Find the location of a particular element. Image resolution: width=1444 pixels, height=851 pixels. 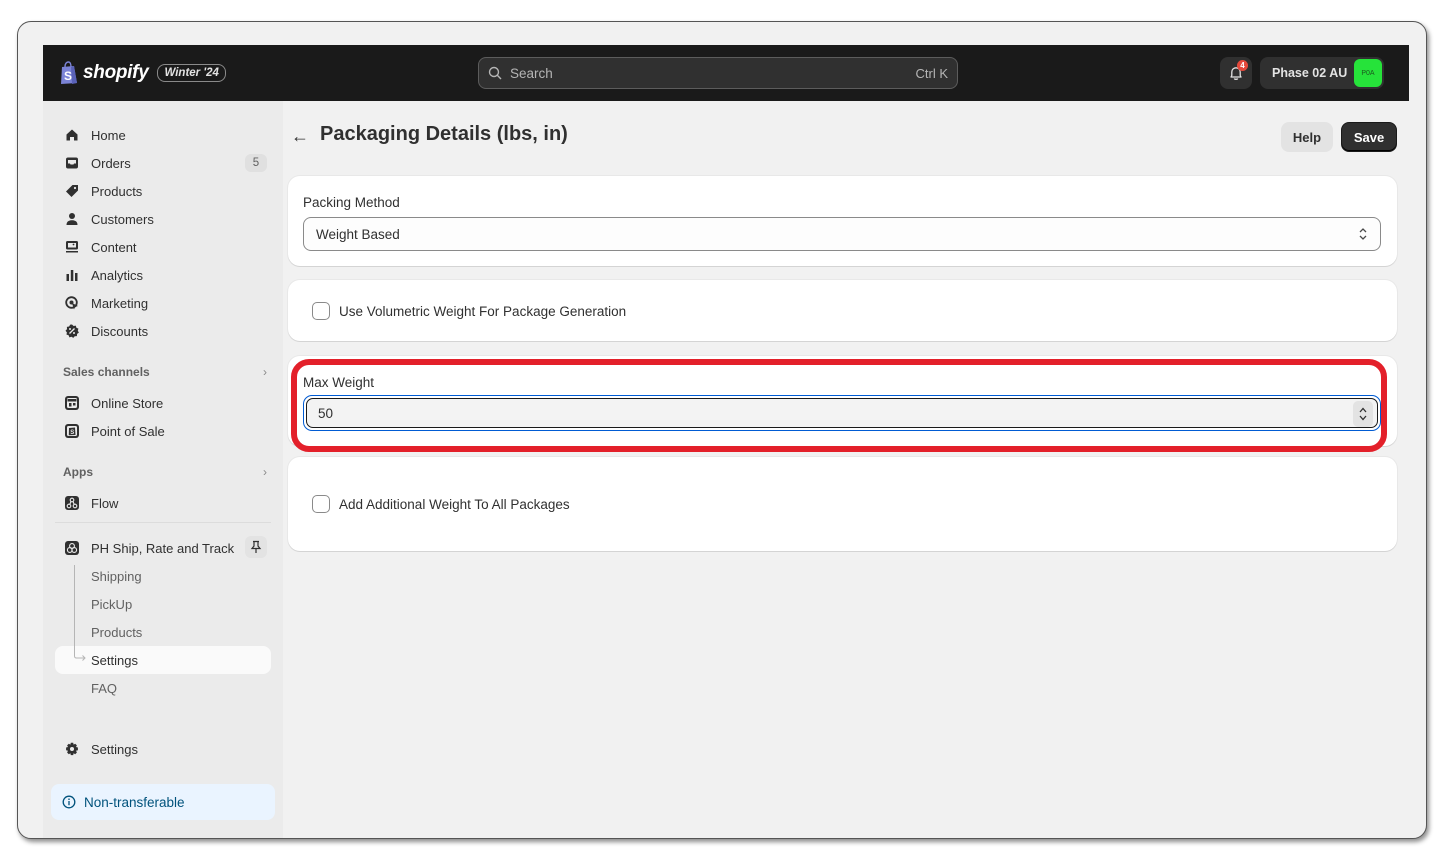

ph-app-icon is located at coordinates (72, 548).